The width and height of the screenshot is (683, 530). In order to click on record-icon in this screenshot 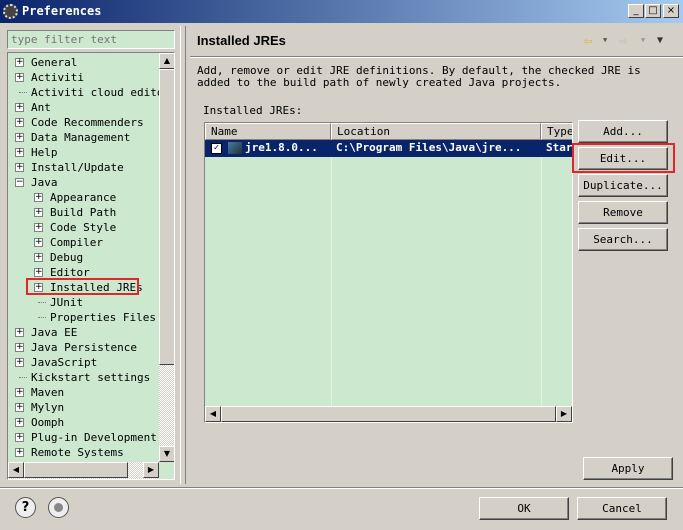, I will do `click(58, 507)`.